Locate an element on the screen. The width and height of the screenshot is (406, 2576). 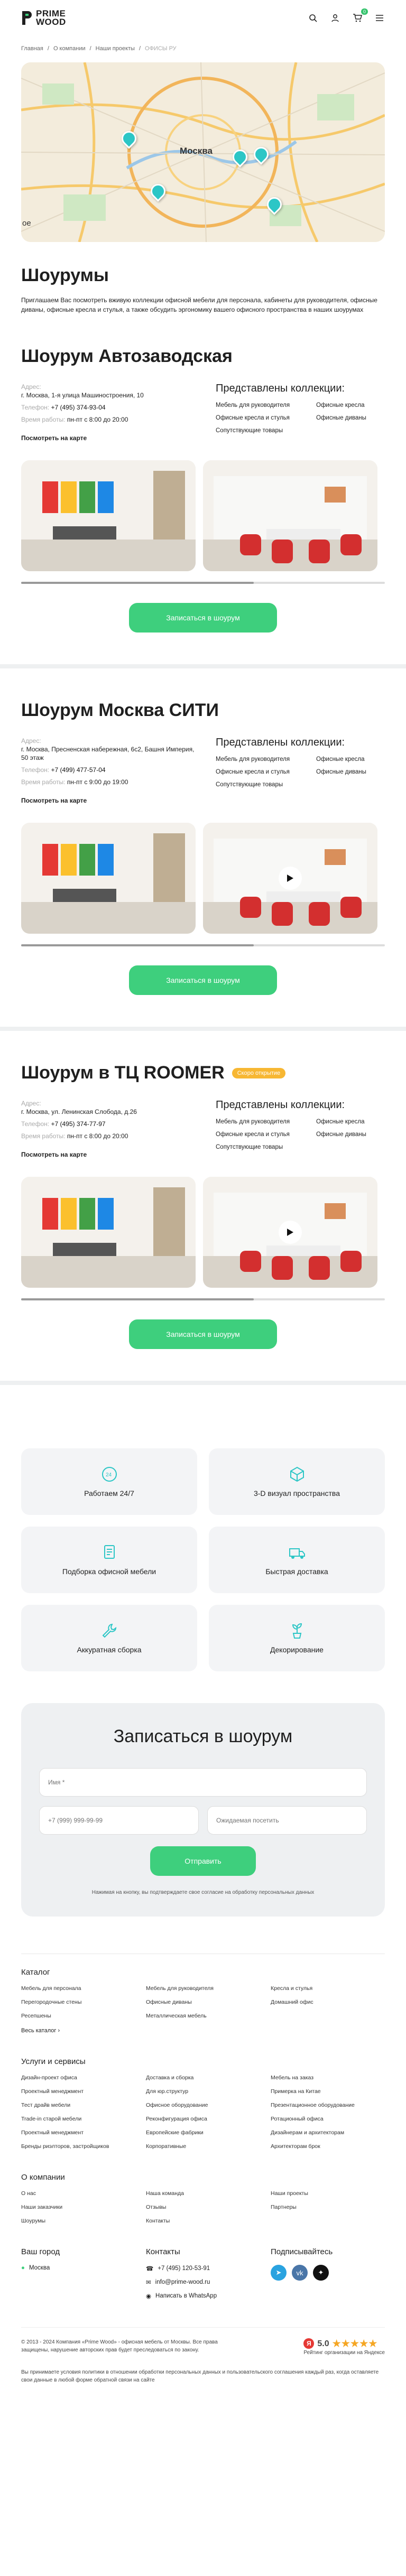
phone-value: +7 (495) 374-93-04 is located at coordinates (78, 408).